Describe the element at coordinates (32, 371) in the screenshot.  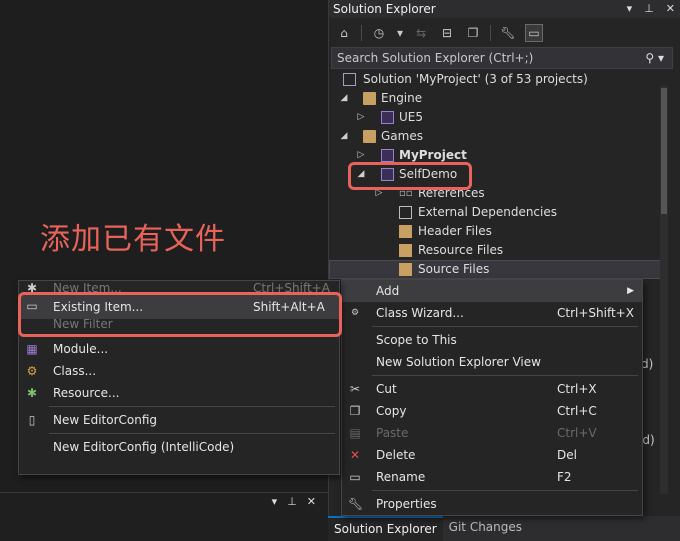
I see `class-icon: ⚙` at that location.